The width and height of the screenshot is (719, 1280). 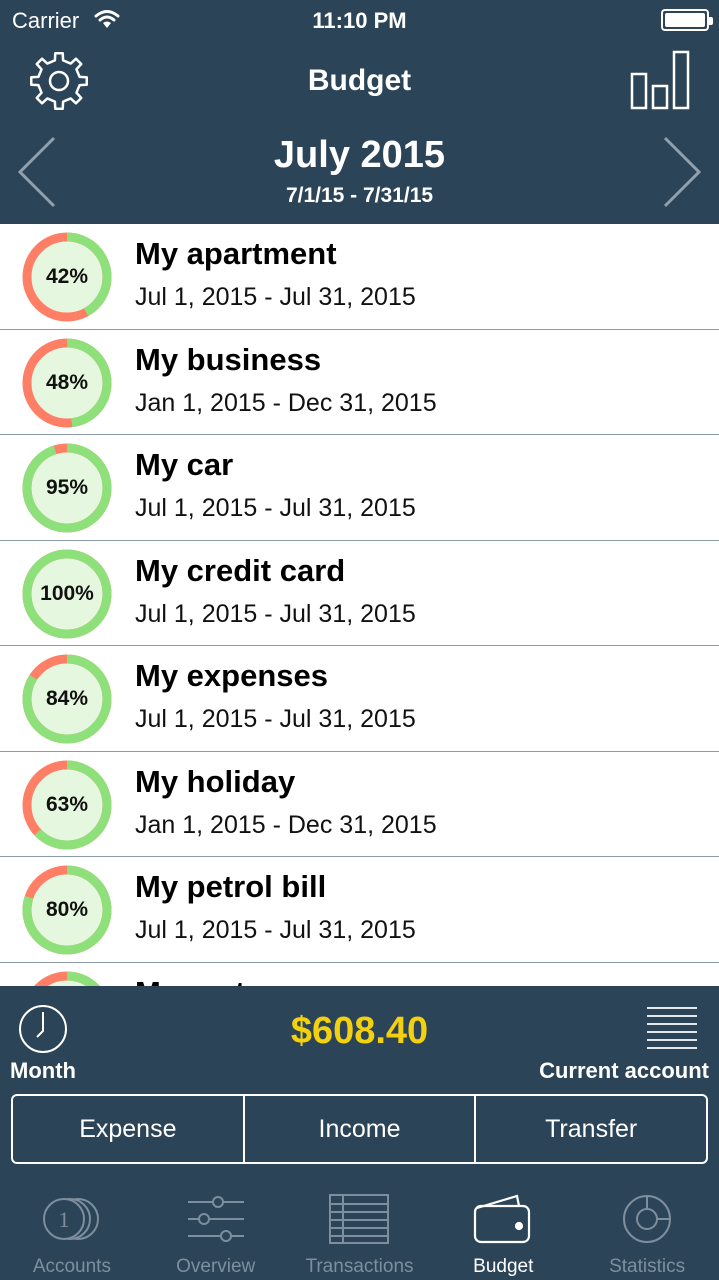 I want to click on svg-text: 1, so click(x=63, y=1219).